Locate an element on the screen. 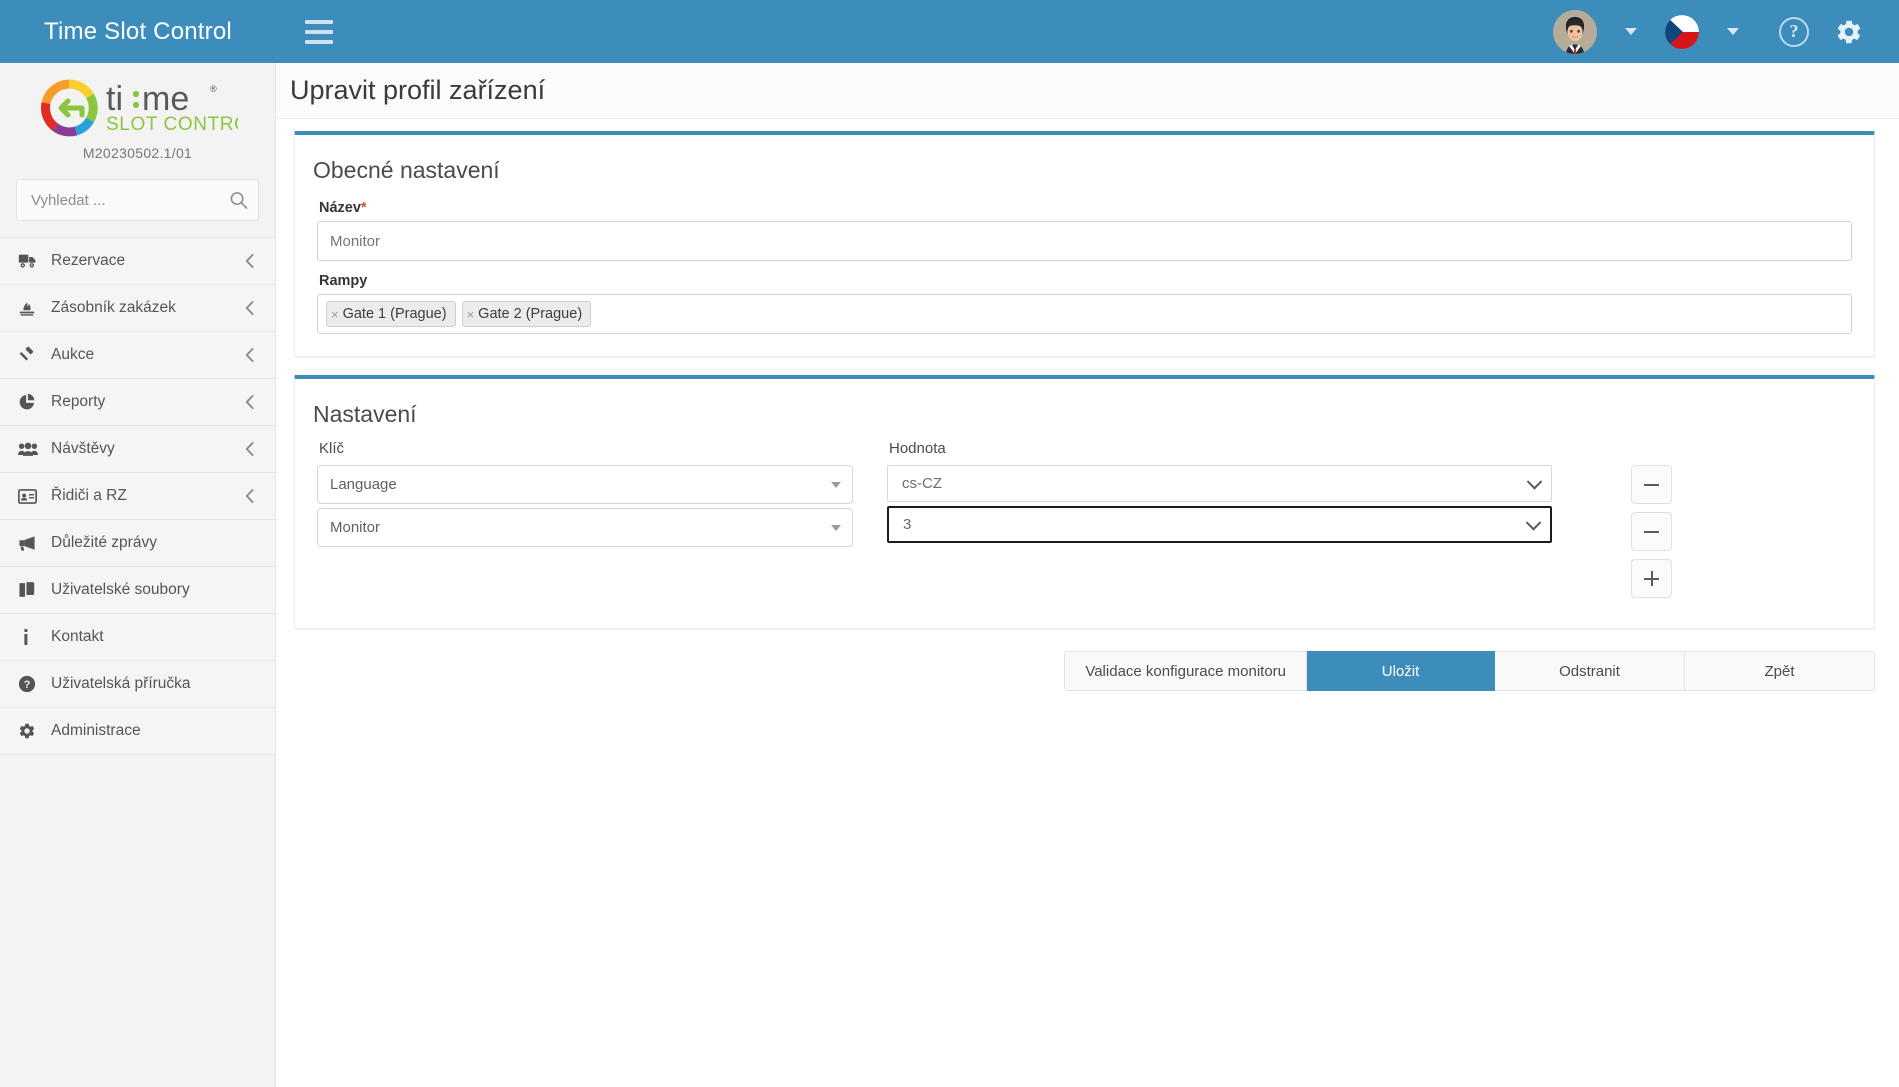  remove-setting-row-0-button is located at coordinates (1651, 484).